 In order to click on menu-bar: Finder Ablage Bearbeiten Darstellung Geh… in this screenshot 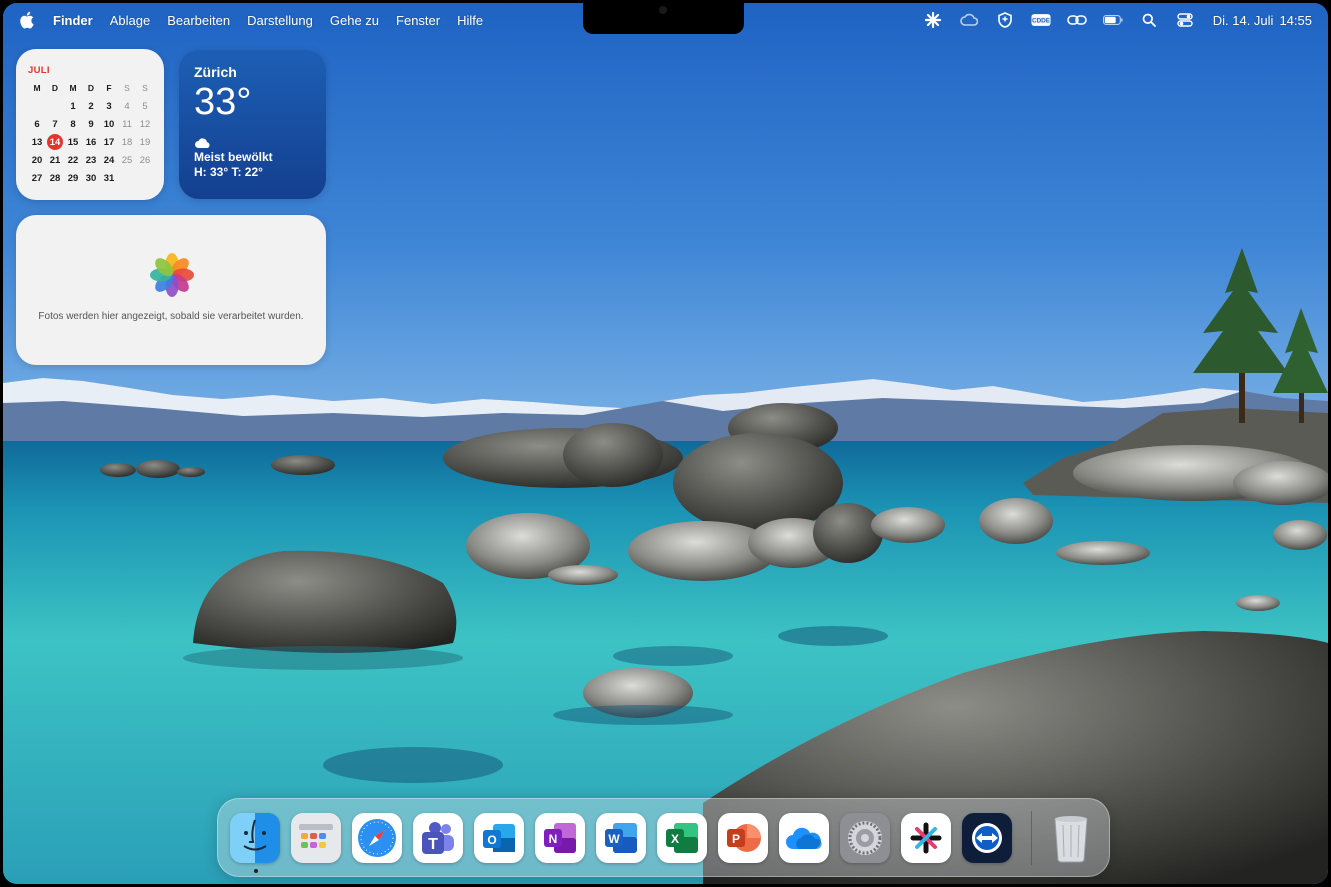, I will do `click(665, 20)`.